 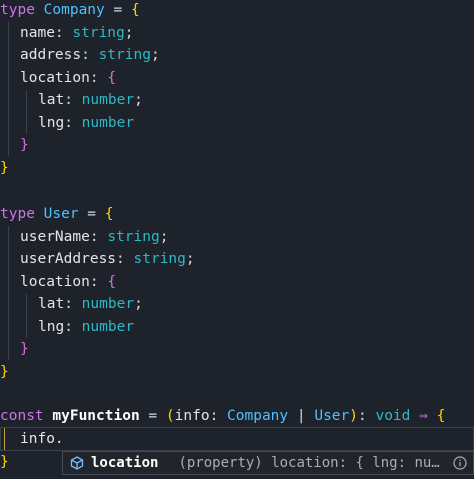 I want to click on code-line: type Company = {, so click(x=237, y=11).